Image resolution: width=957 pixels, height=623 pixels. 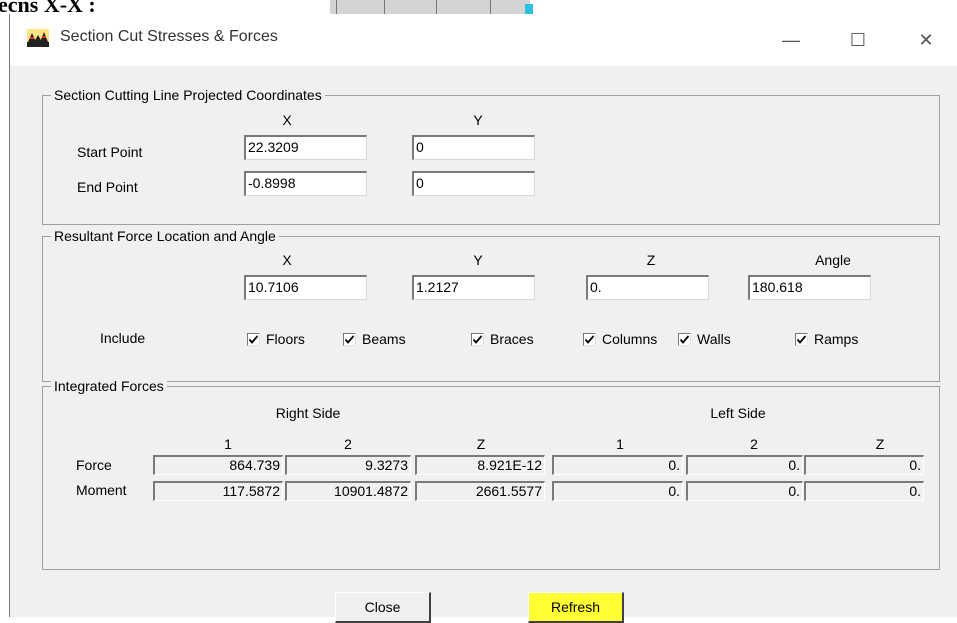 I want to click on maximize-icon: ☐, so click(x=858, y=39).